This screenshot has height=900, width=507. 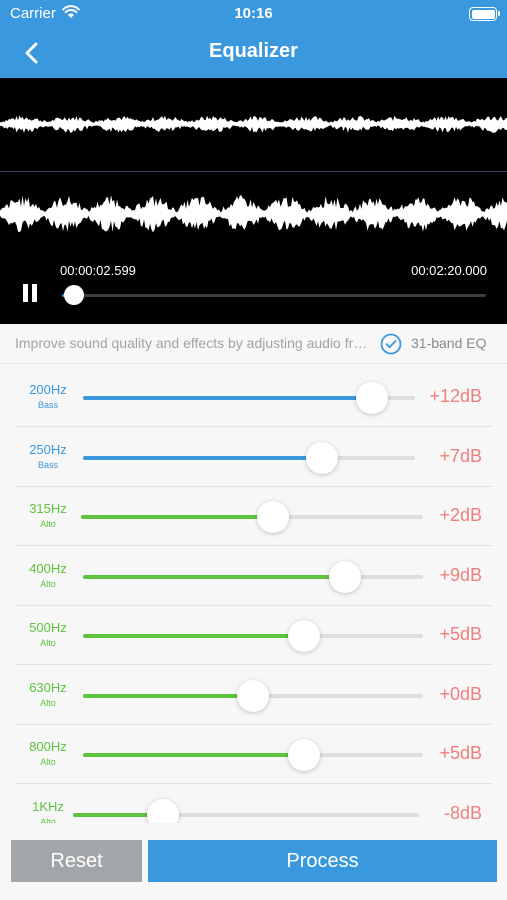 What do you see at coordinates (455, 396) in the screenshot?
I see `band-gain: +12dB` at bounding box center [455, 396].